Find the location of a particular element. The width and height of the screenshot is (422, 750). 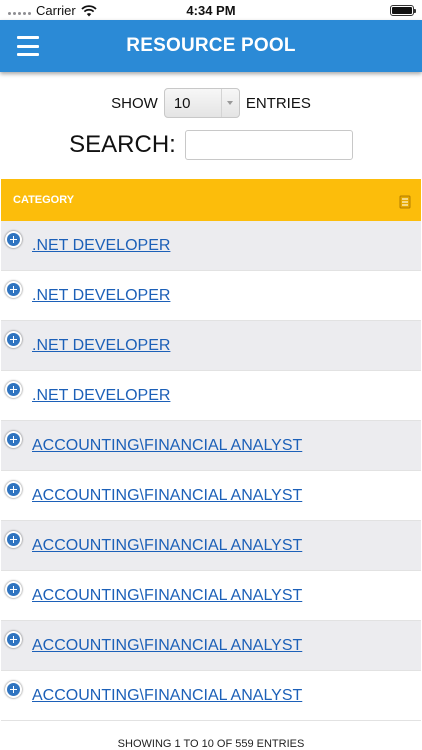

entries-label: ENTRIES is located at coordinates (278, 103).